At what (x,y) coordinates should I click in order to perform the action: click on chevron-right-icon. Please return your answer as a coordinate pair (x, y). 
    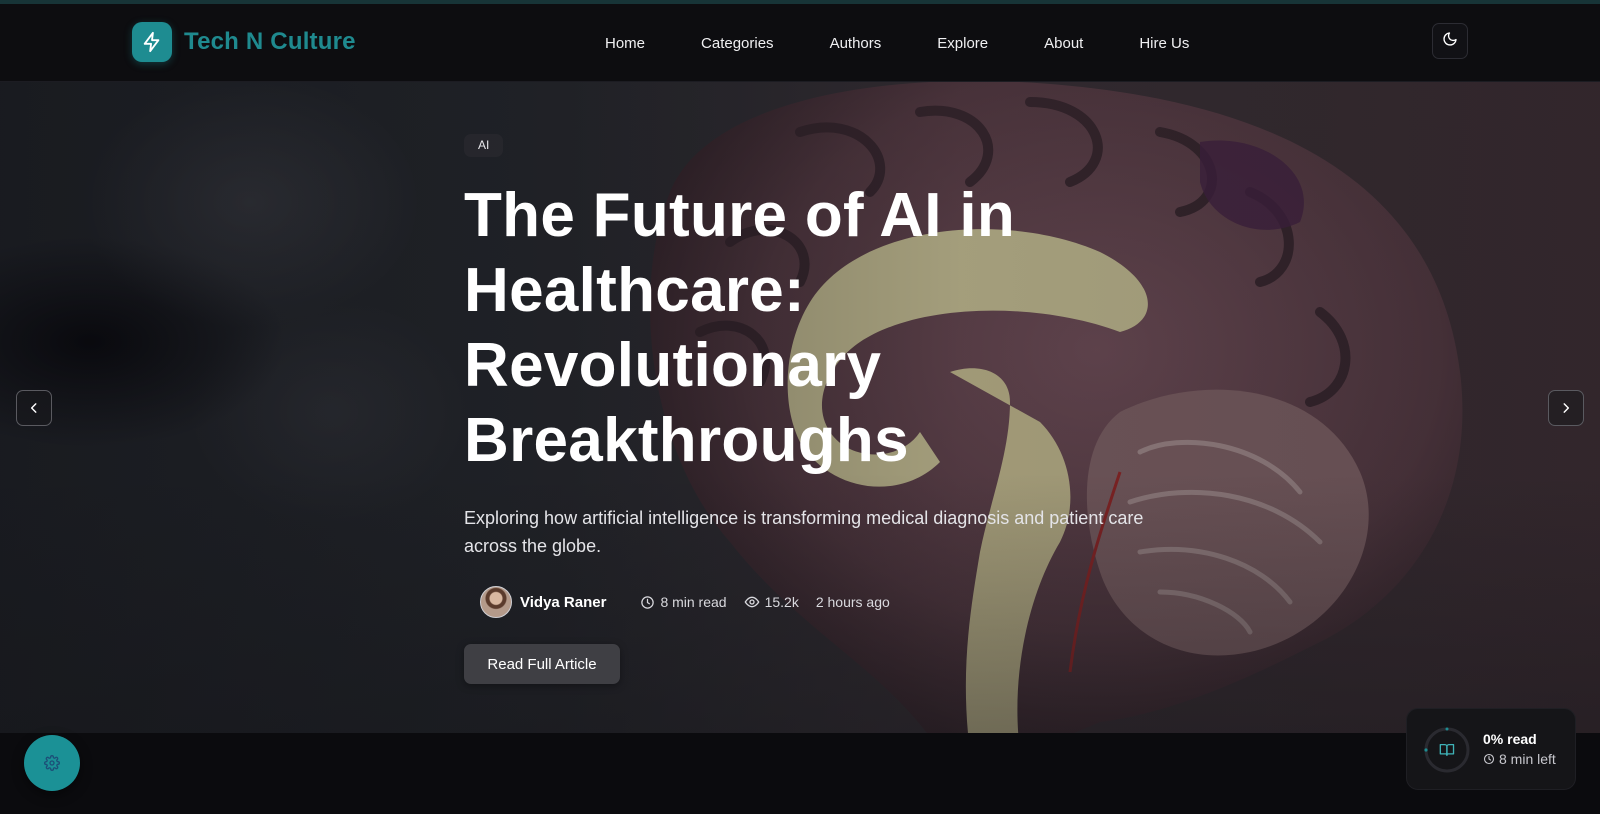
    Looking at the image, I should click on (1566, 408).